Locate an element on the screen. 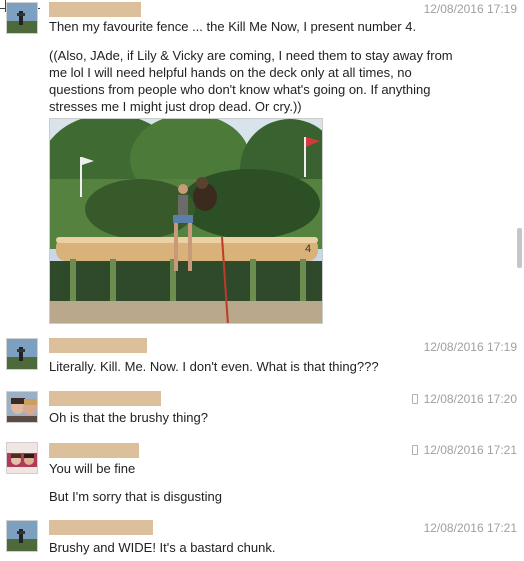 The image size is (524, 561). scrollbar-thumb is located at coordinates (519, 248).